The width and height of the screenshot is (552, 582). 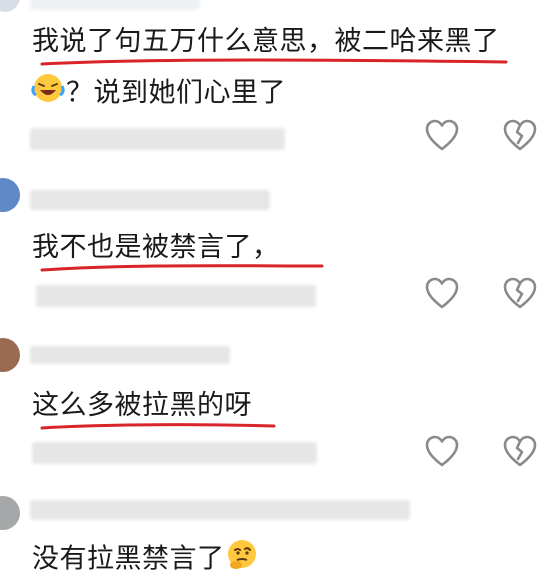 I want to click on laughing-crying-emoji, so click(x=48, y=94).